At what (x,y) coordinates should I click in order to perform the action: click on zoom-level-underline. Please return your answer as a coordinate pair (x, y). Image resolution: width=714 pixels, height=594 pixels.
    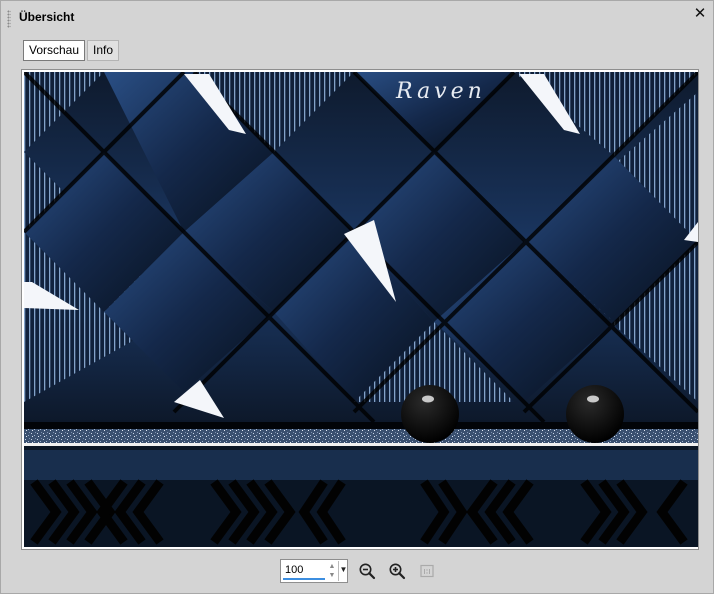
    Looking at the image, I should click on (304, 579).